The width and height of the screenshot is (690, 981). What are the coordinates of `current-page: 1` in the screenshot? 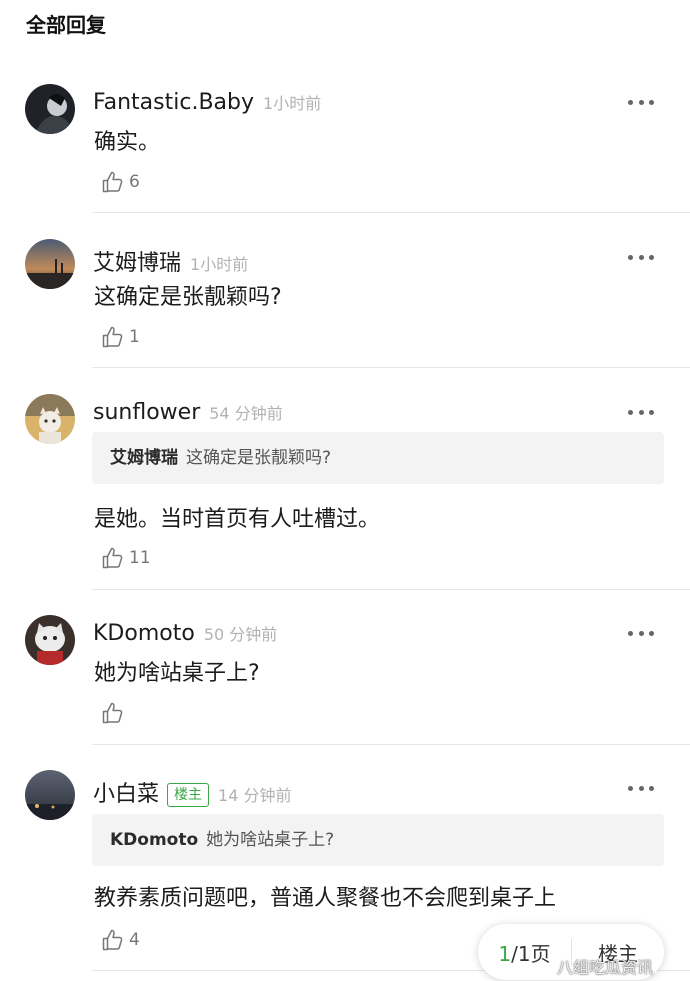 It's located at (505, 953).